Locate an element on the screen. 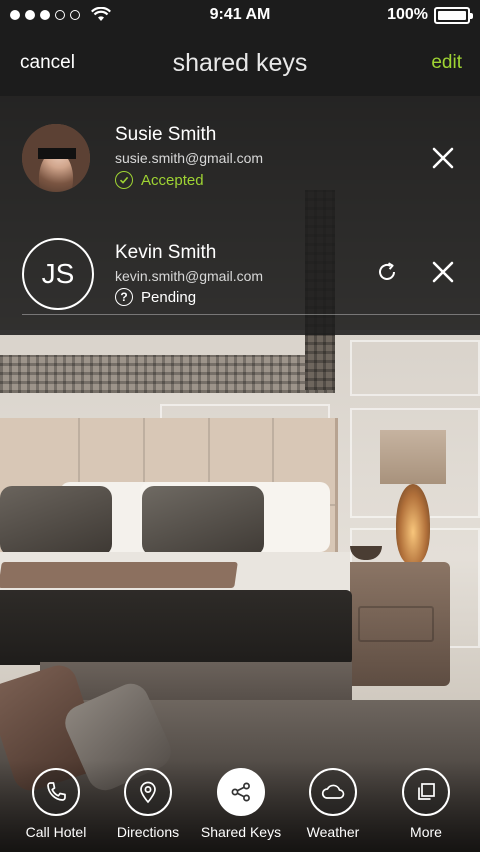  wifi-icon is located at coordinates (101, 14).